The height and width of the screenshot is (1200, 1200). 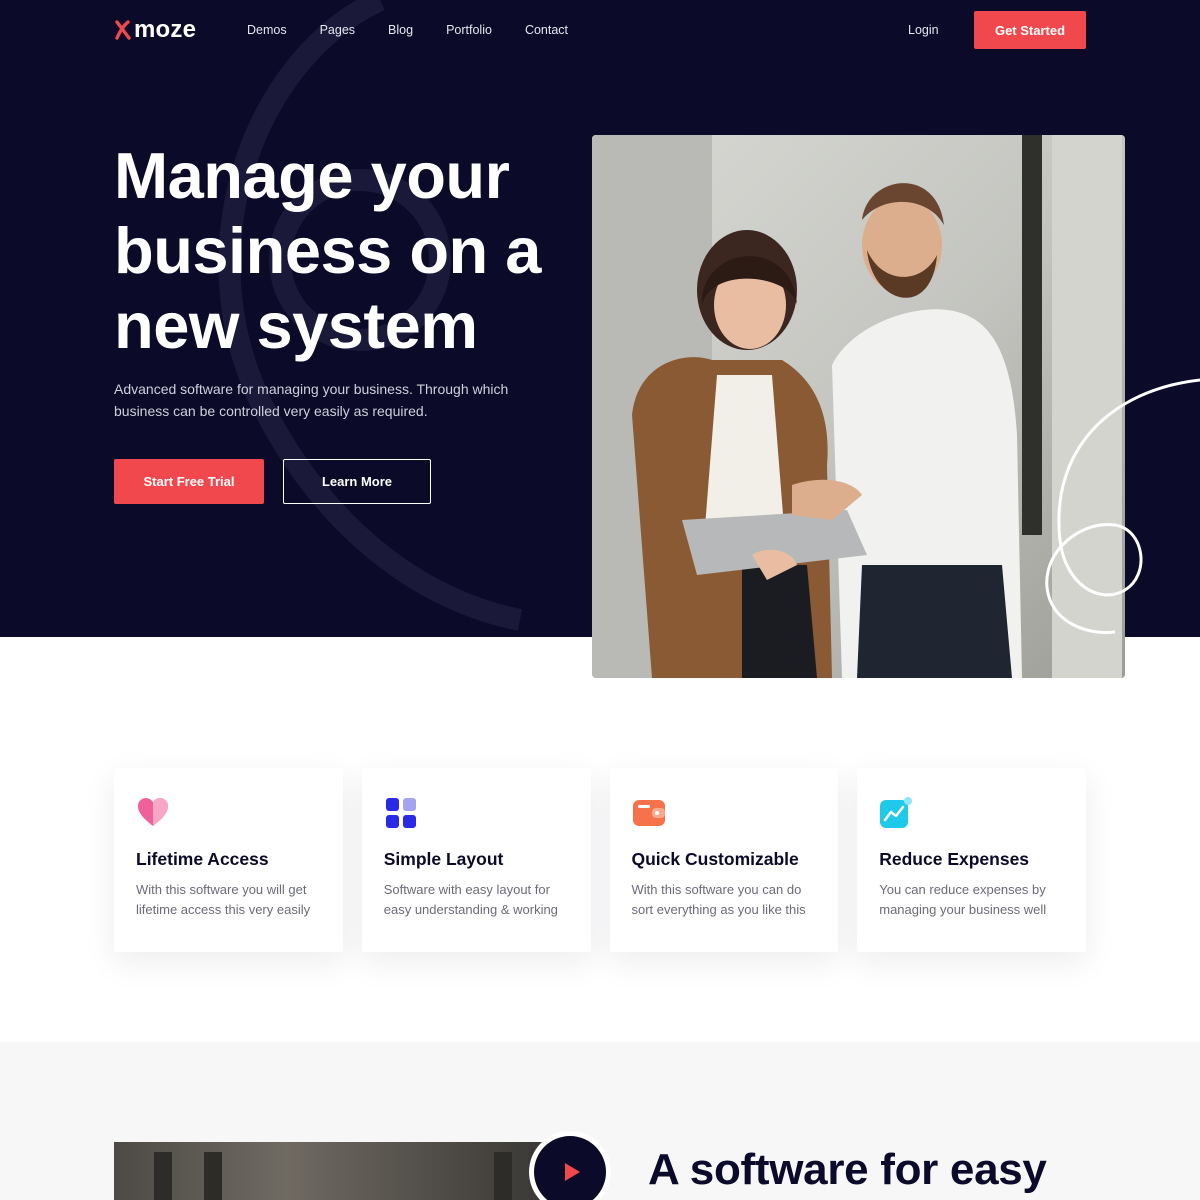 I want to click on play-icon, so click(x=572, y=1172).